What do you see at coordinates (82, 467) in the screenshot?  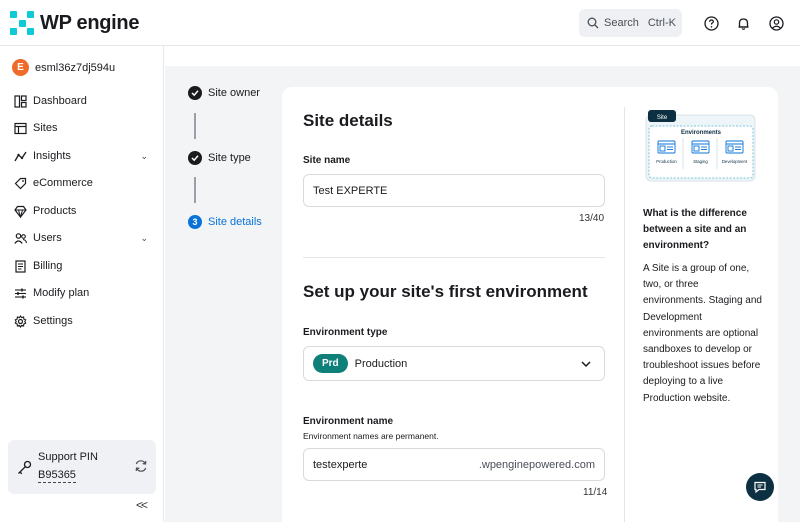 I see `support-pin-panel: Support PIN B95365` at bounding box center [82, 467].